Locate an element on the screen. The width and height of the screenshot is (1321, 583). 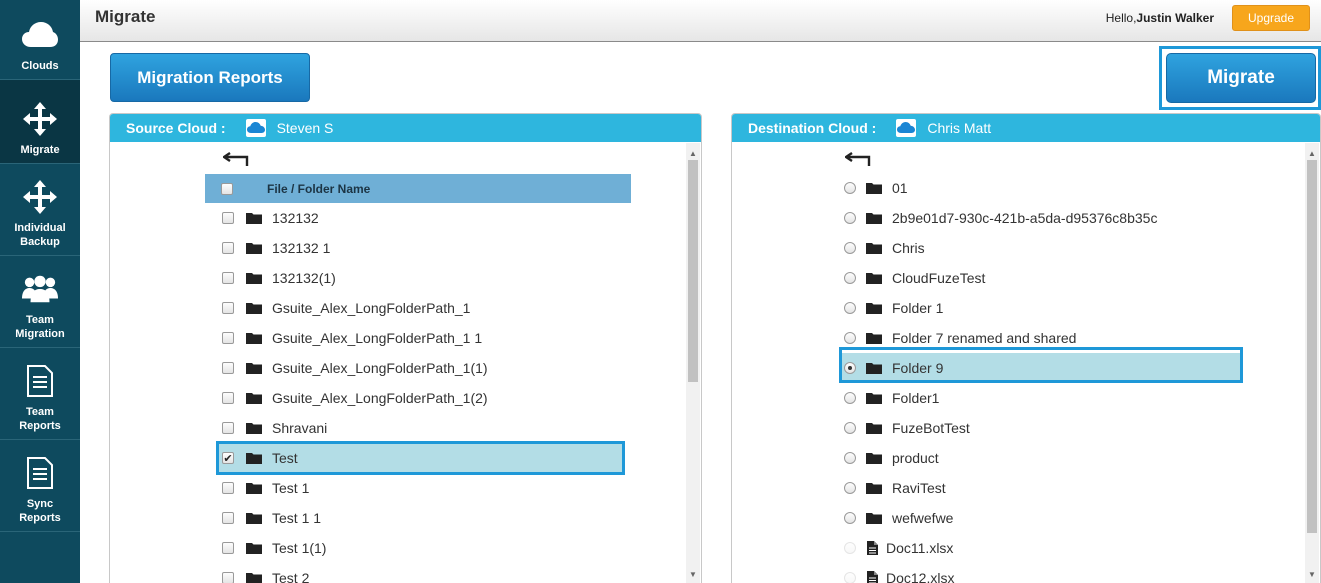
selected-destination-highlight is located at coordinates (1041, 365).